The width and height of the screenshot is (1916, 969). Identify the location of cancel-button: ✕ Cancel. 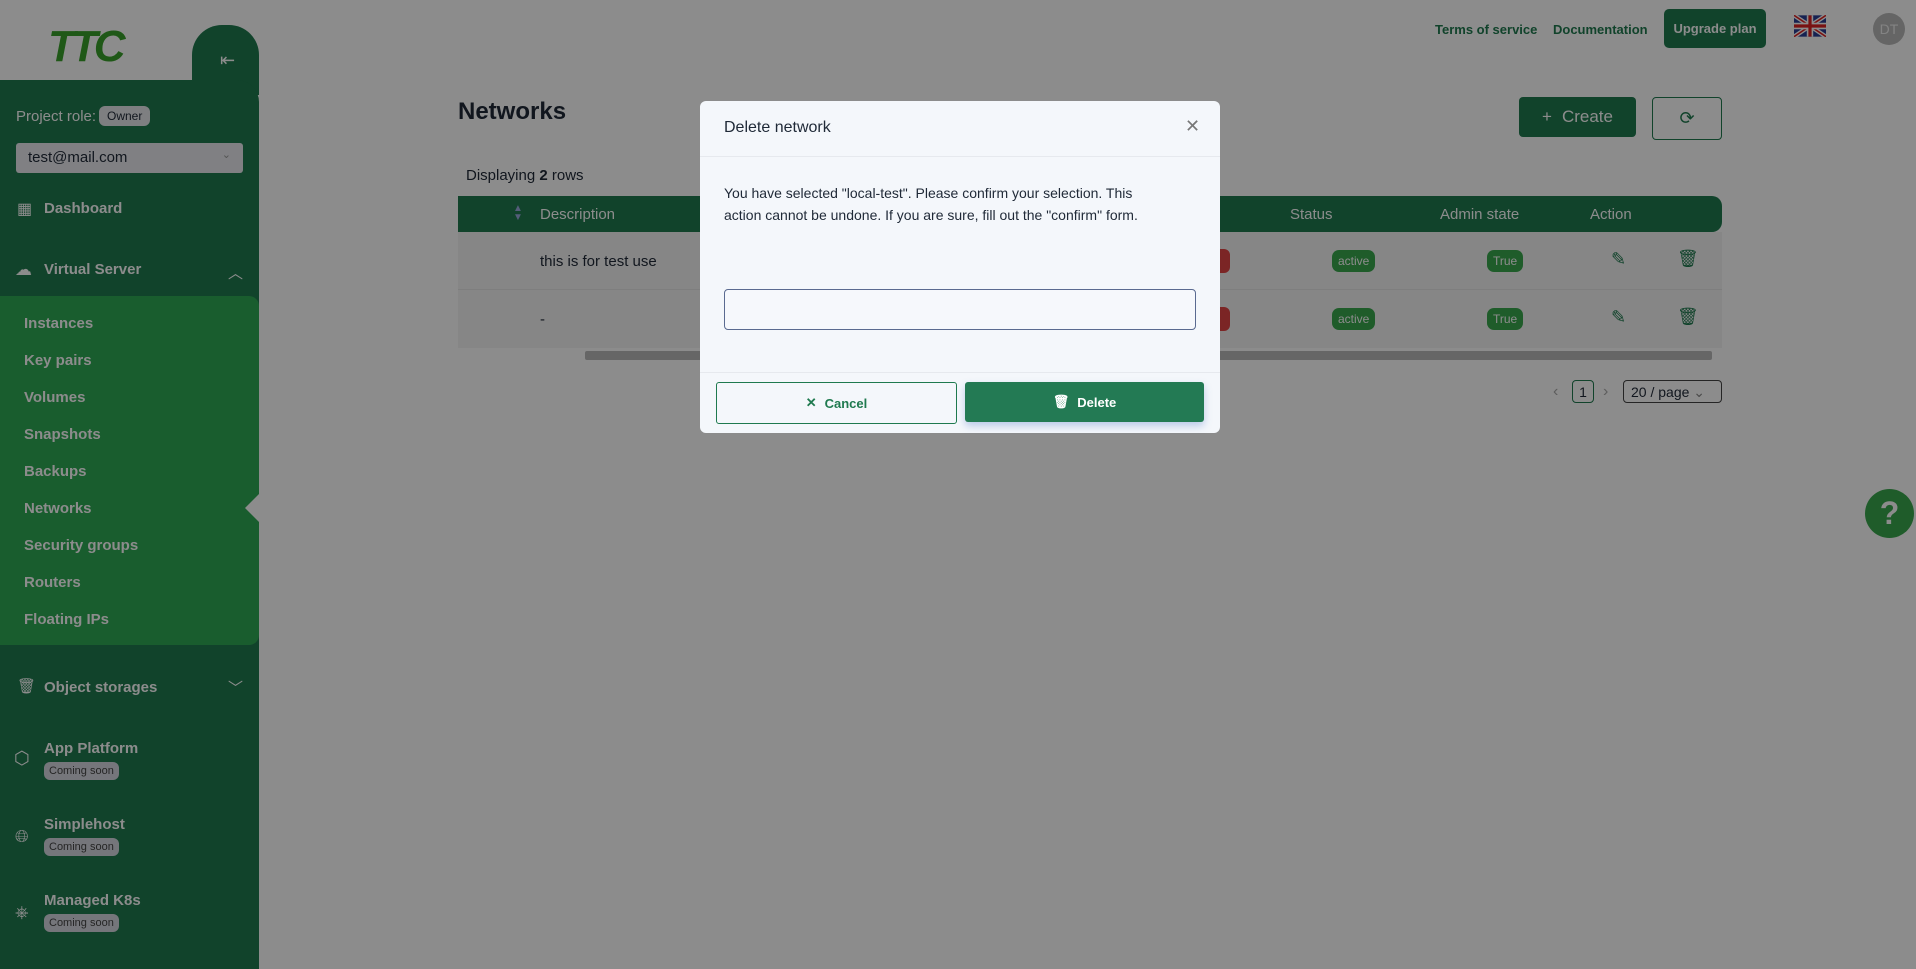
(836, 403).